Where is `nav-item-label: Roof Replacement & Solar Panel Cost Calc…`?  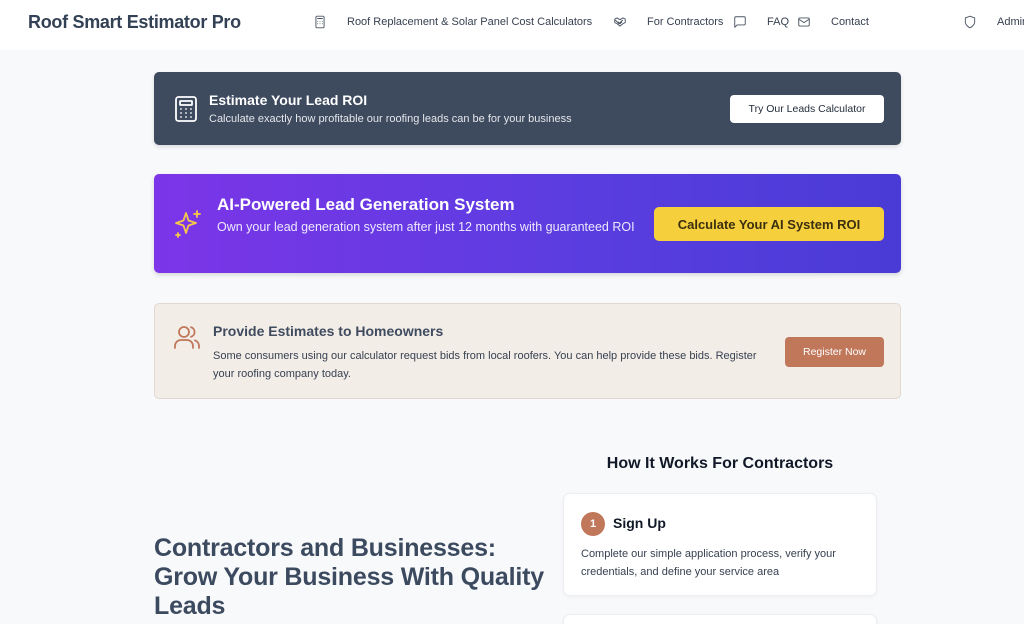 nav-item-label: Roof Replacement & Solar Panel Cost Calc… is located at coordinates (470, 22).